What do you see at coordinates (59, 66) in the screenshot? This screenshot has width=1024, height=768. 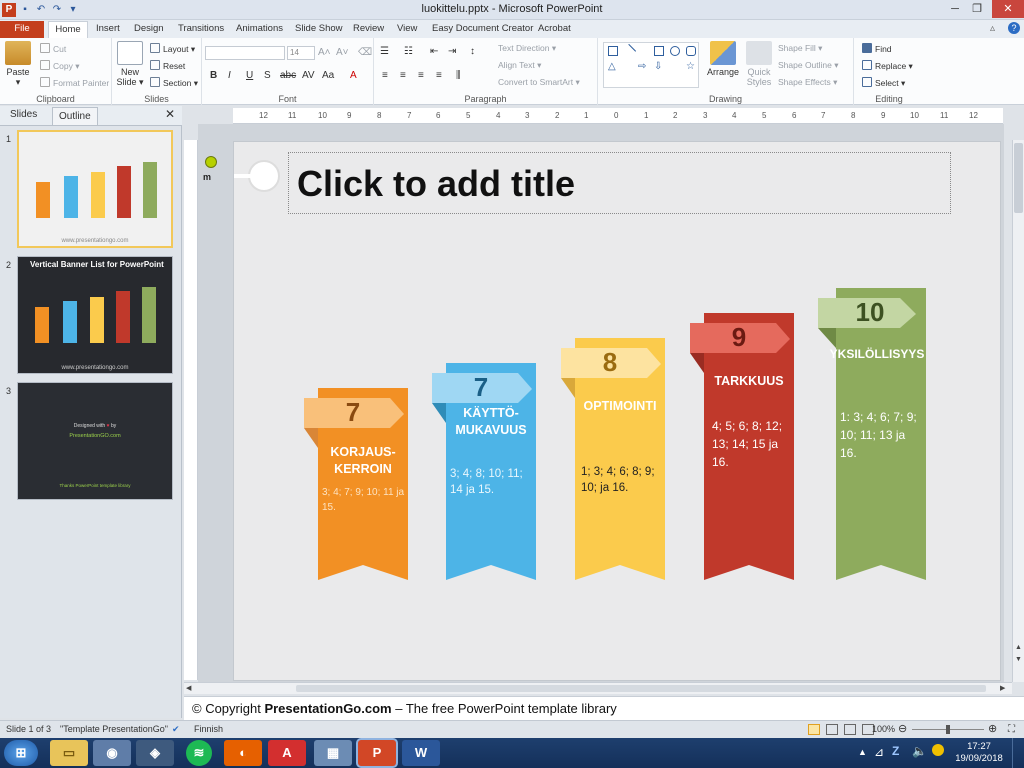 I see `copy-button: Copy ▾` at bounding box center [59, 66].